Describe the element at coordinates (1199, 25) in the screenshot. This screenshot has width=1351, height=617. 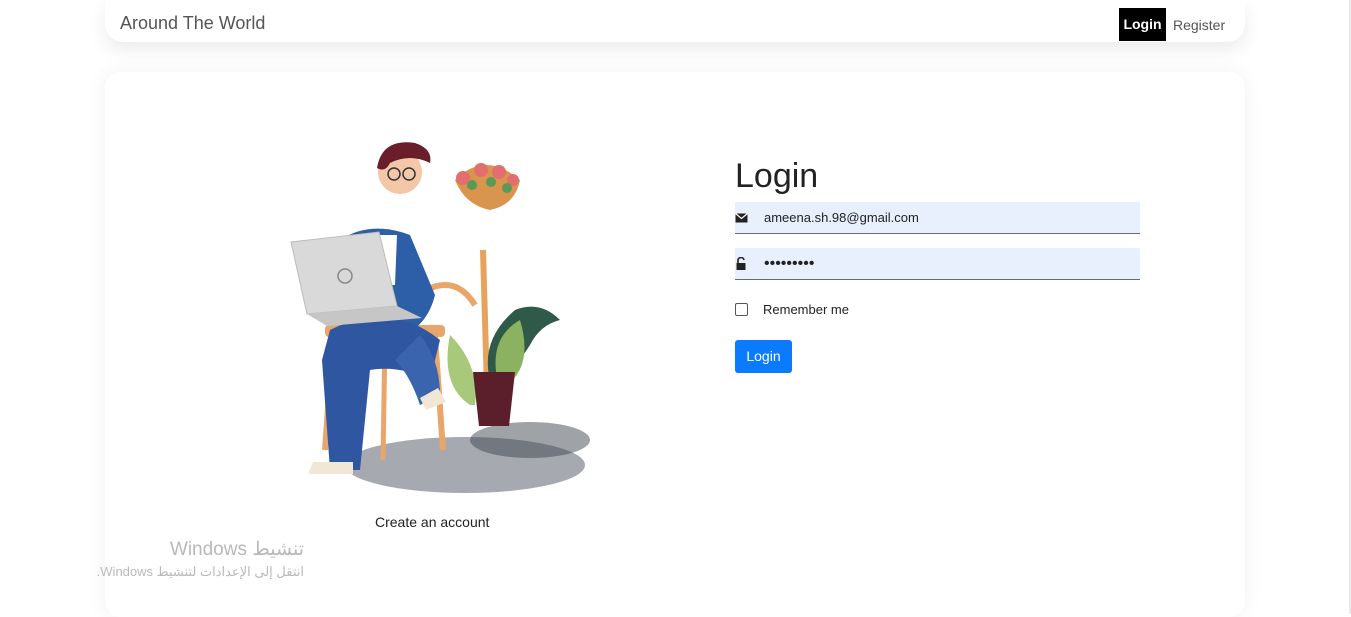
I see `nav-register-link: Register` at that location.